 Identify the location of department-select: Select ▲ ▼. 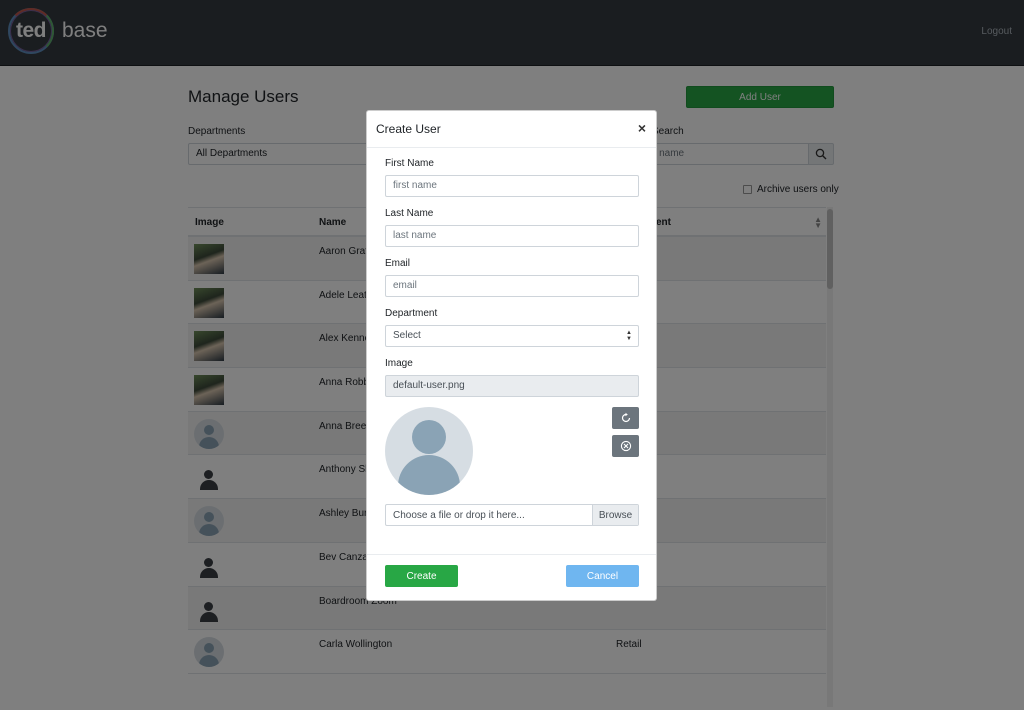
(512, 336).